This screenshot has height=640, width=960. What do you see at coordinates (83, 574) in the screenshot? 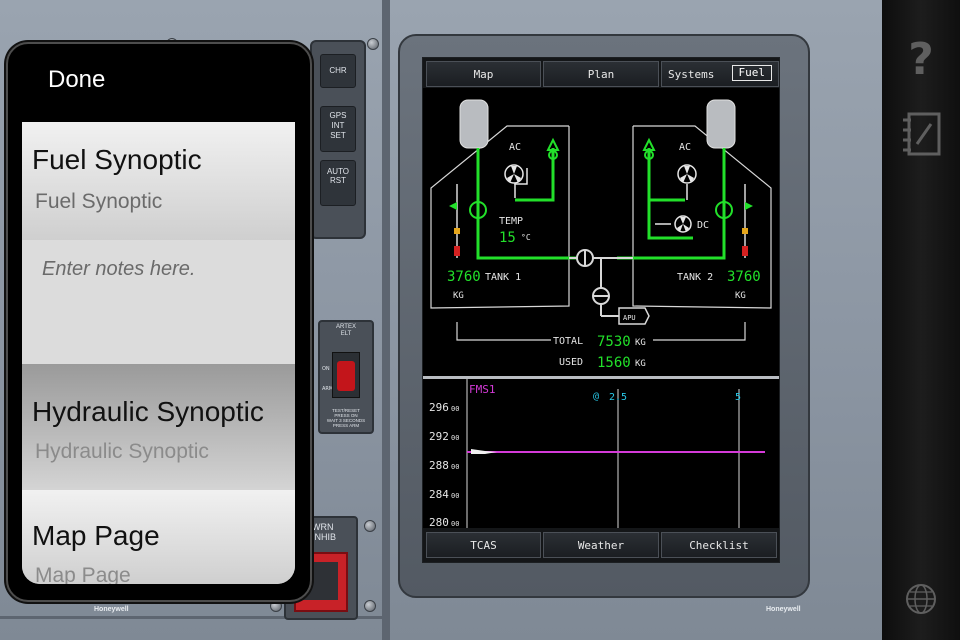
I see `note-subtitle: Map Page` at bounding box center [83, 574].